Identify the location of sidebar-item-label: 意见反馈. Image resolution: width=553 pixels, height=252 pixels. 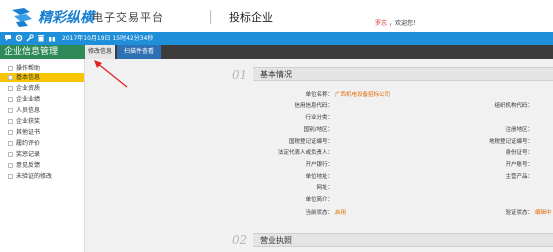
(28, 165).